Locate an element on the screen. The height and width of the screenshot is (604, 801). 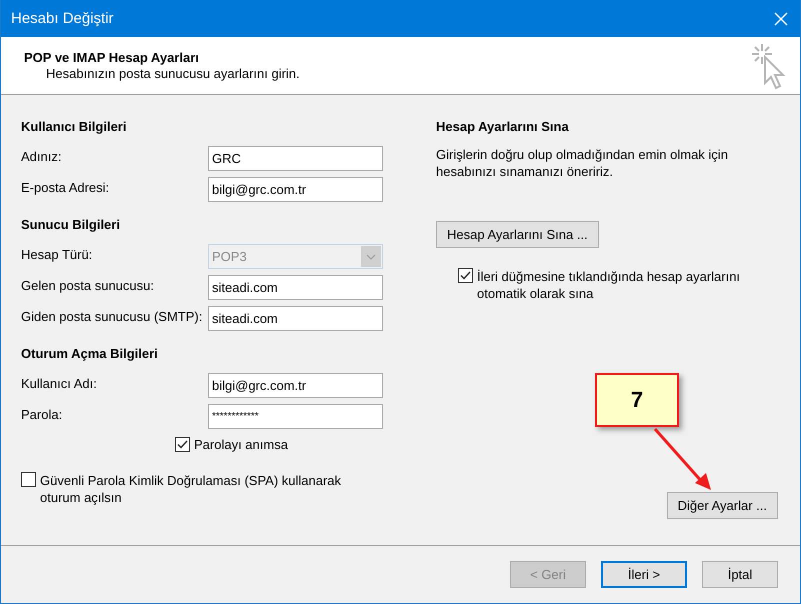
header-title: POP ve IMAP Hesap Ayarları is located at coordinates (112, 57).